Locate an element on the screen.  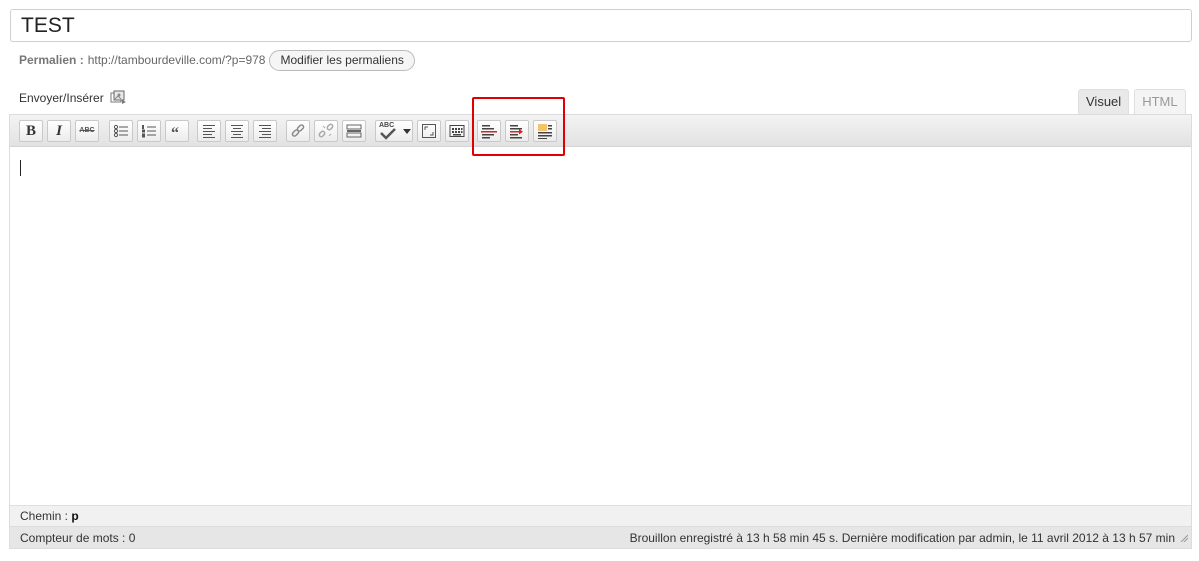
align-center-button is located at coordinates (237, 131).